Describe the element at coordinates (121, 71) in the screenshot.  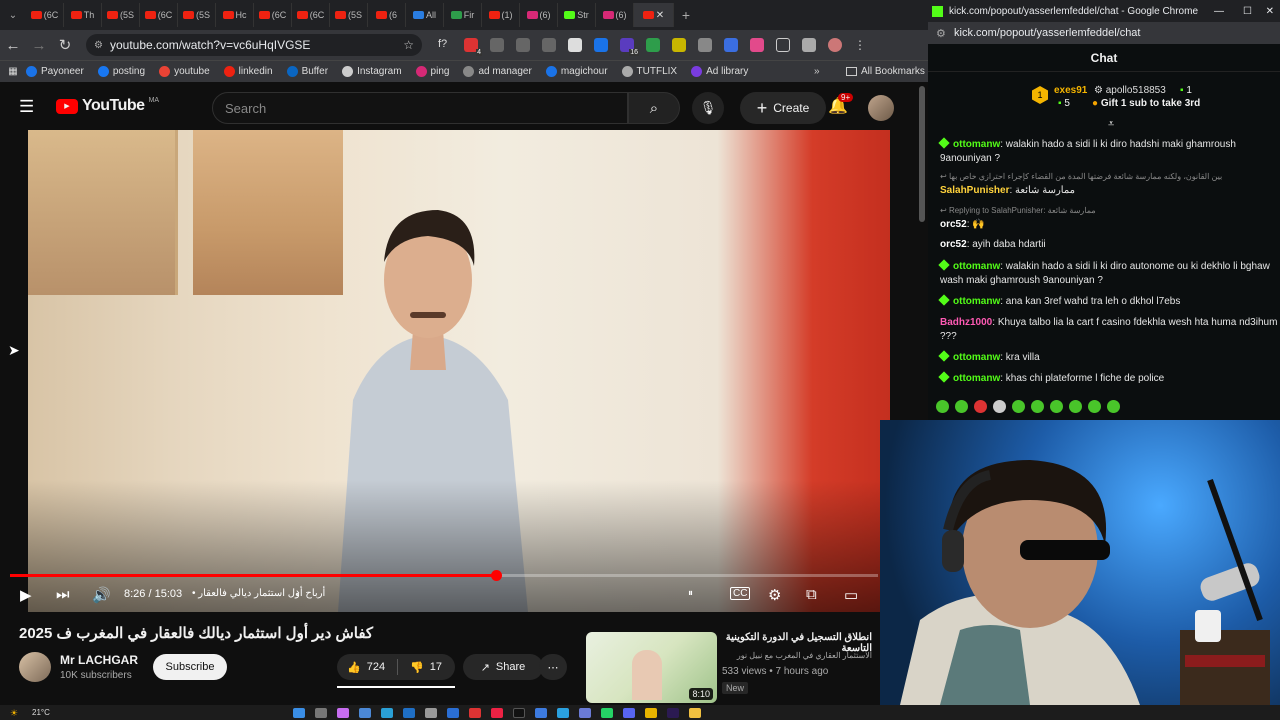
I see `bookmark-item: posting` at that location.